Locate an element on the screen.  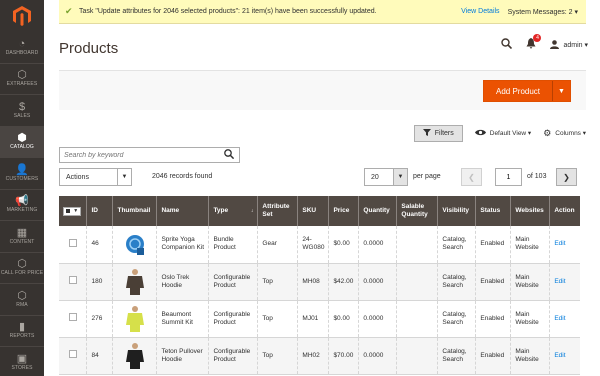
column-header-sku: SKU is located at coordinates (313, 211).